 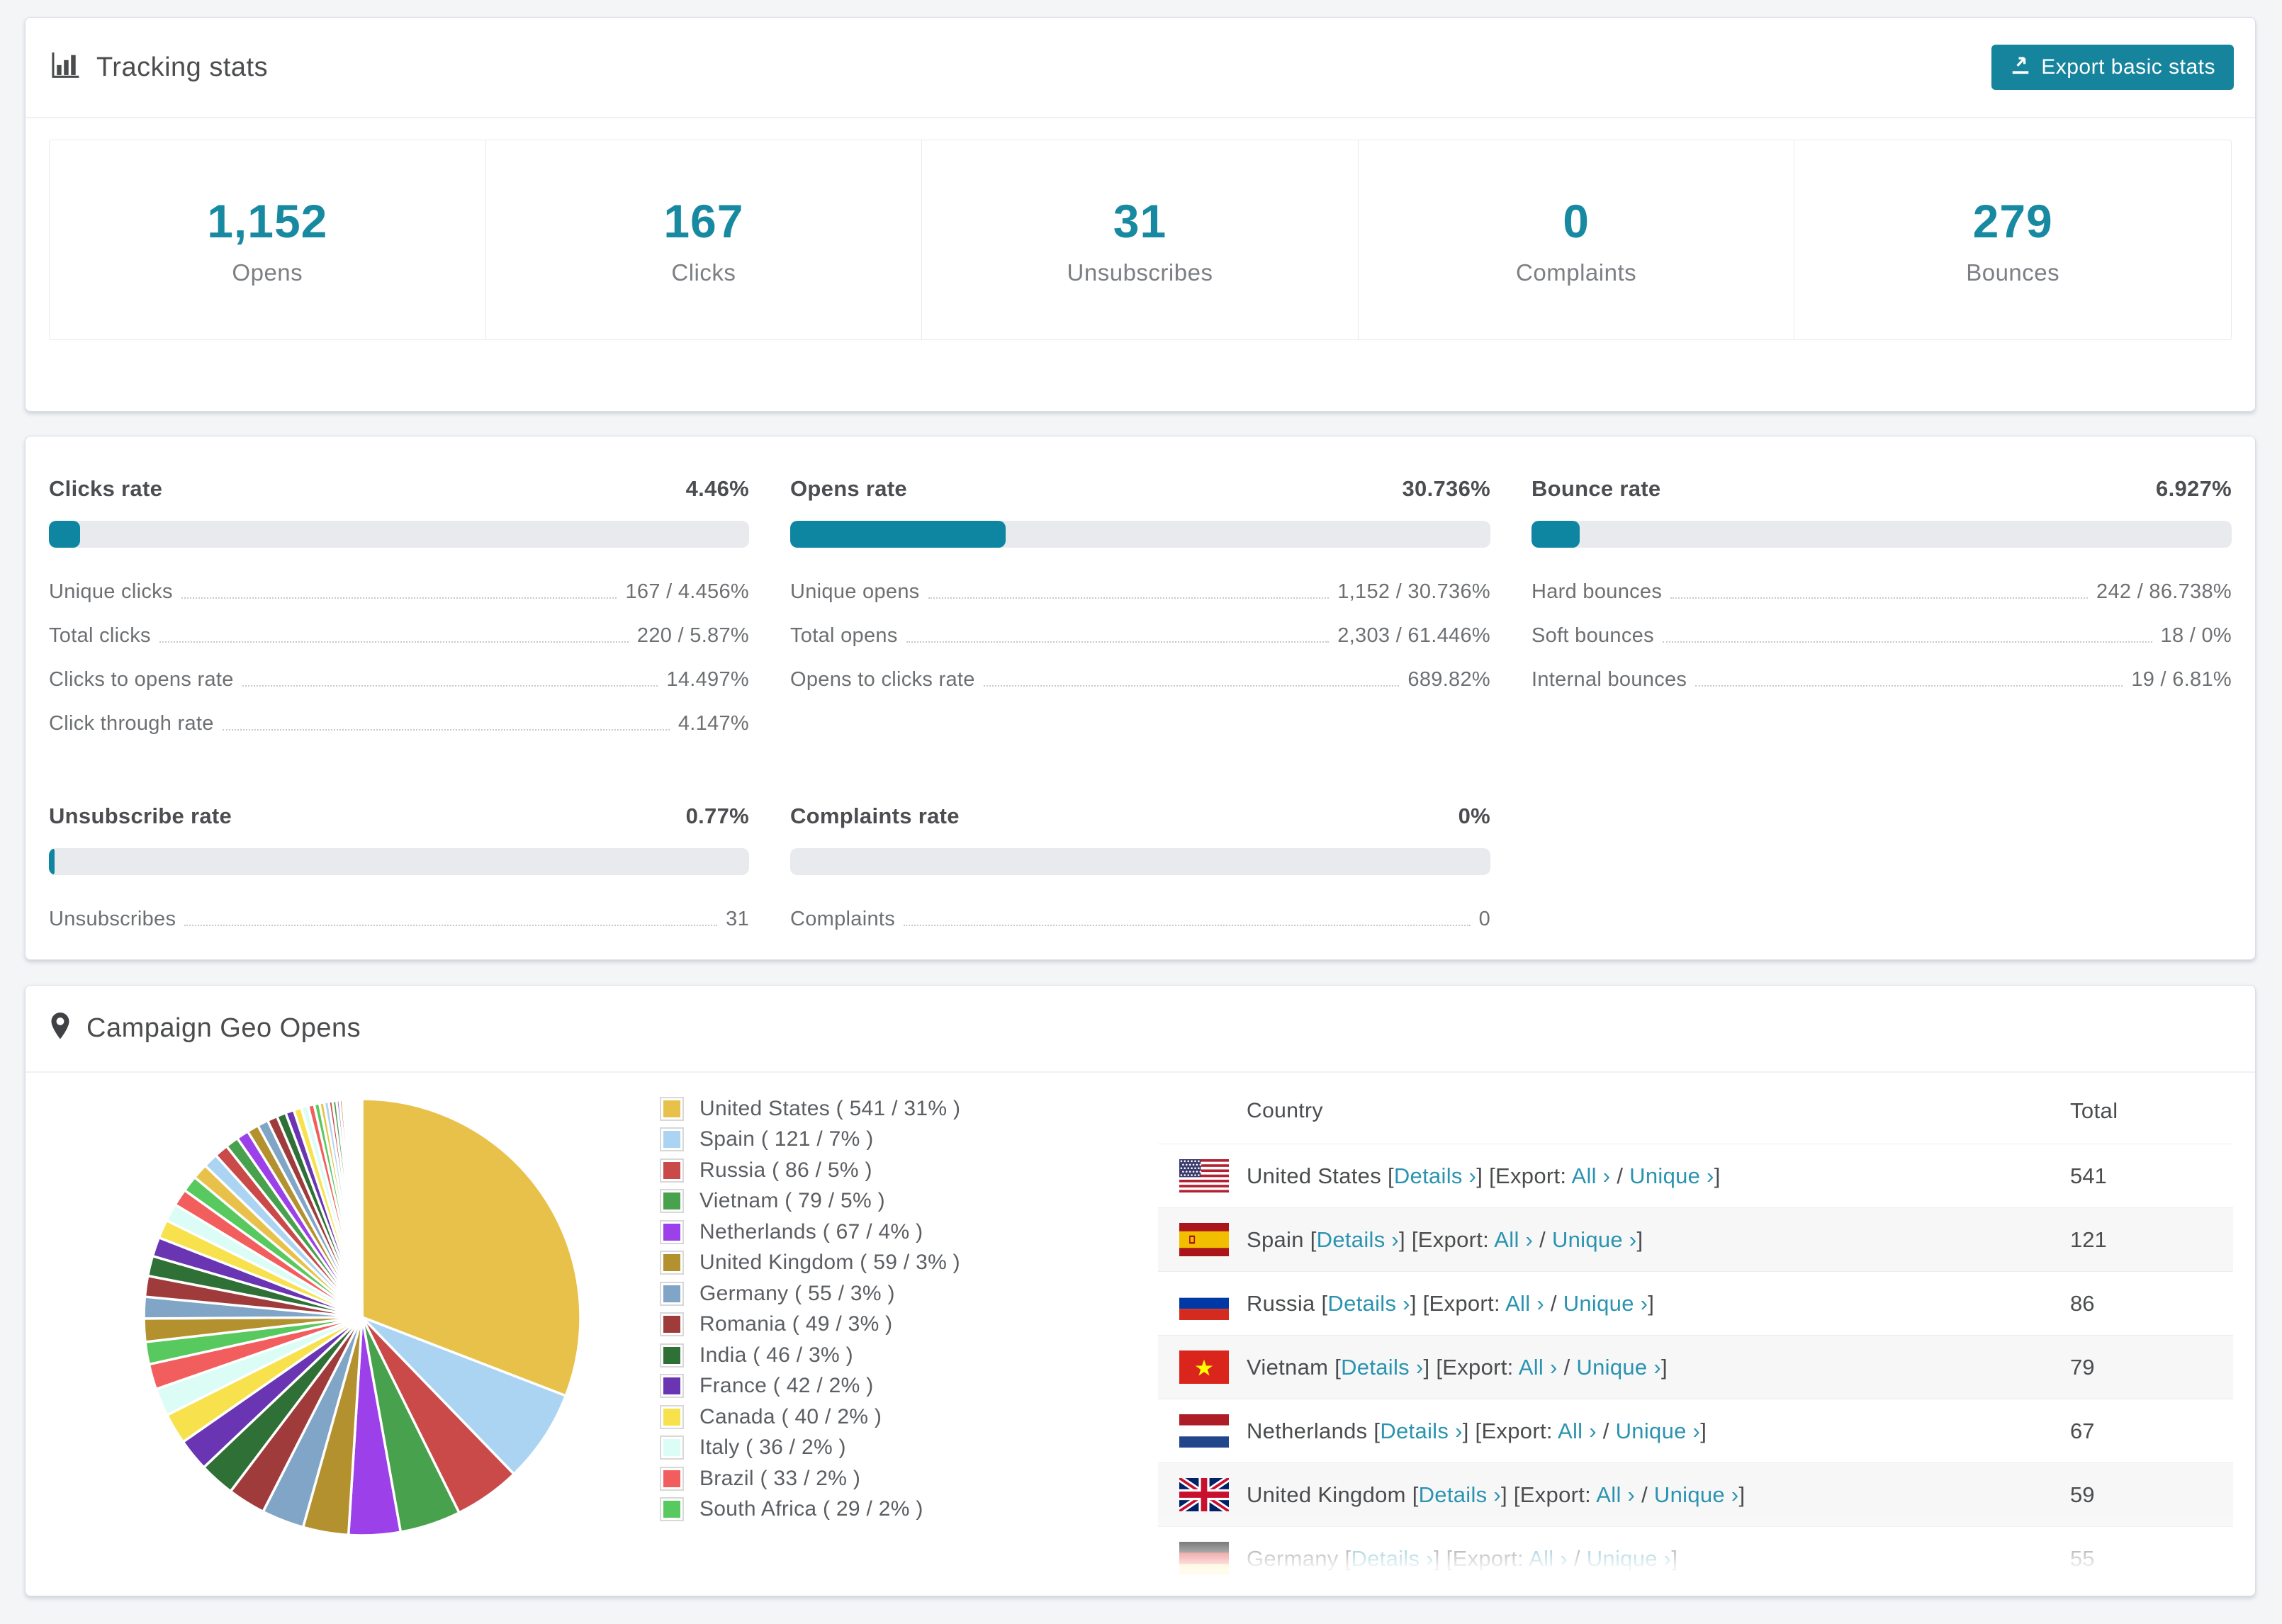 I want to click on legend-label: Brazil ( 33 / 2% ), so click(x=780, y=1478).